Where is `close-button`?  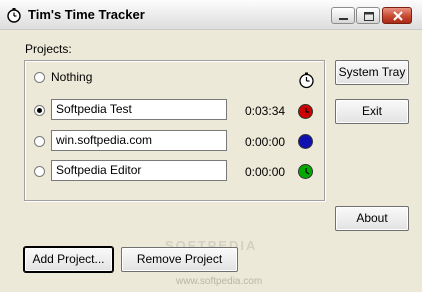
close-button is located at coordinates (397, 15).